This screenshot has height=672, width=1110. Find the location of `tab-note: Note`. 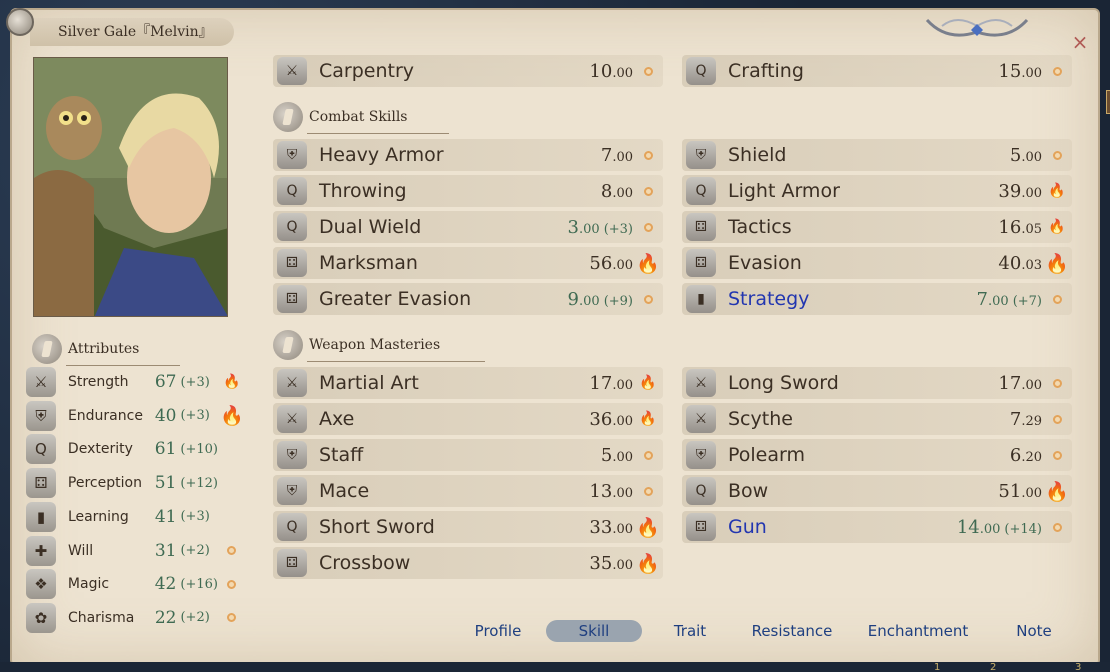

tab-note: Note is located at coordinates (1034, 631).